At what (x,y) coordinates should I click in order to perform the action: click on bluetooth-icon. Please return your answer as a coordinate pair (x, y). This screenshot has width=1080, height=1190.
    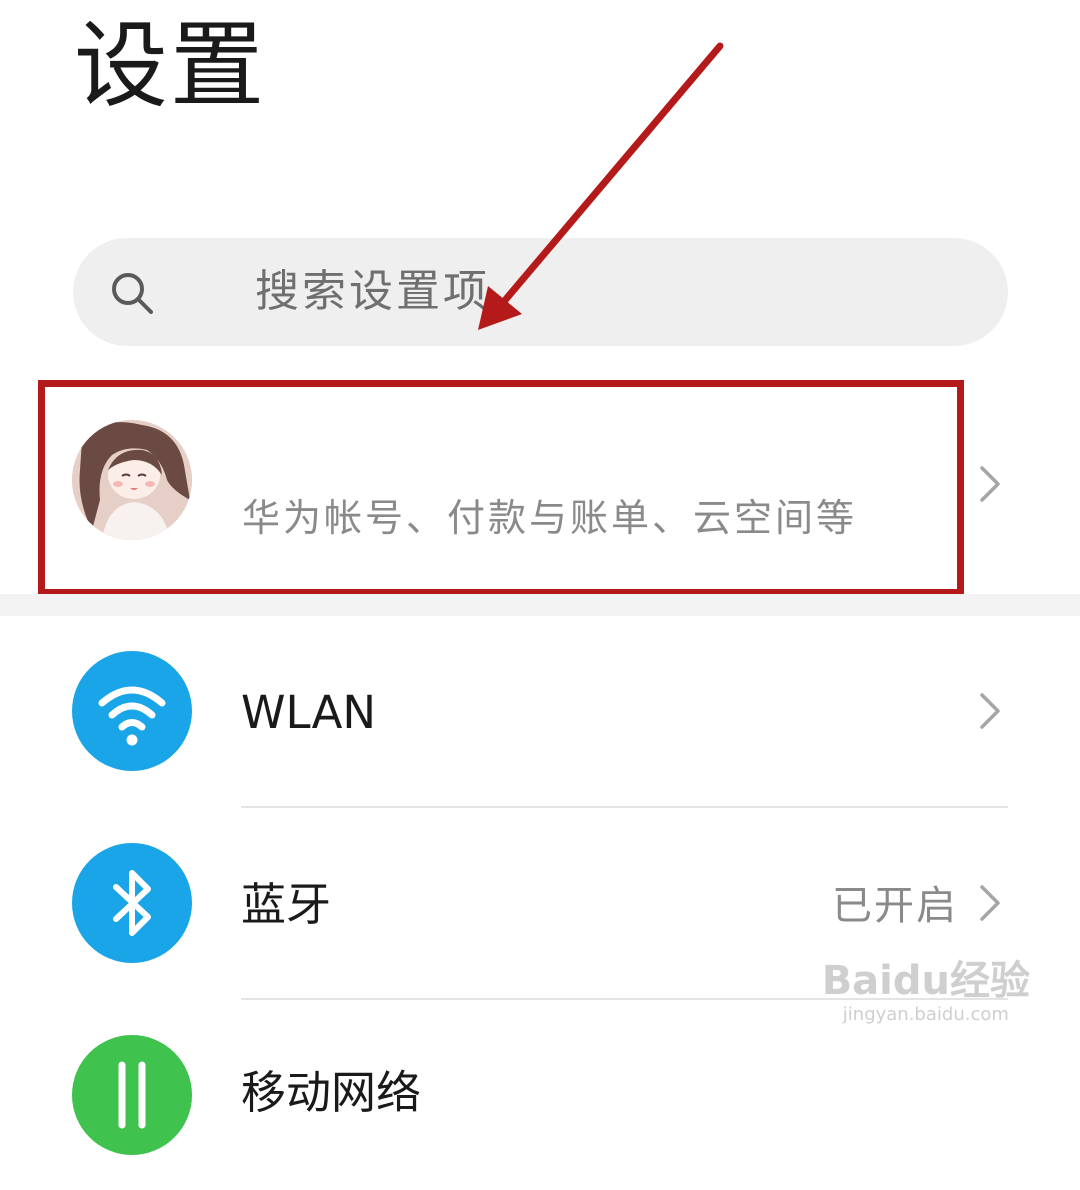
    Looking at the image, I should click on (132, 903).